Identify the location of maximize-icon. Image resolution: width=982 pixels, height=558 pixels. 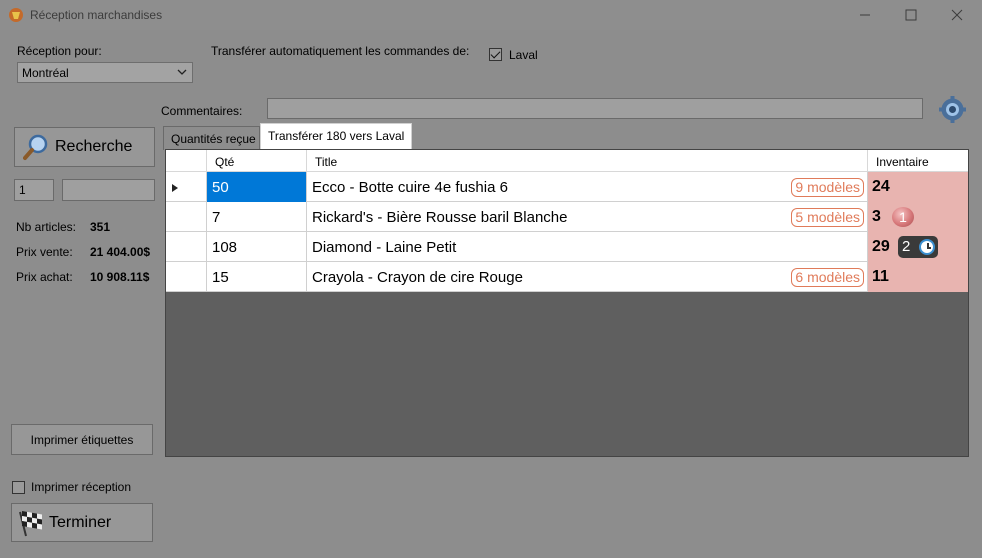
(911, 15).